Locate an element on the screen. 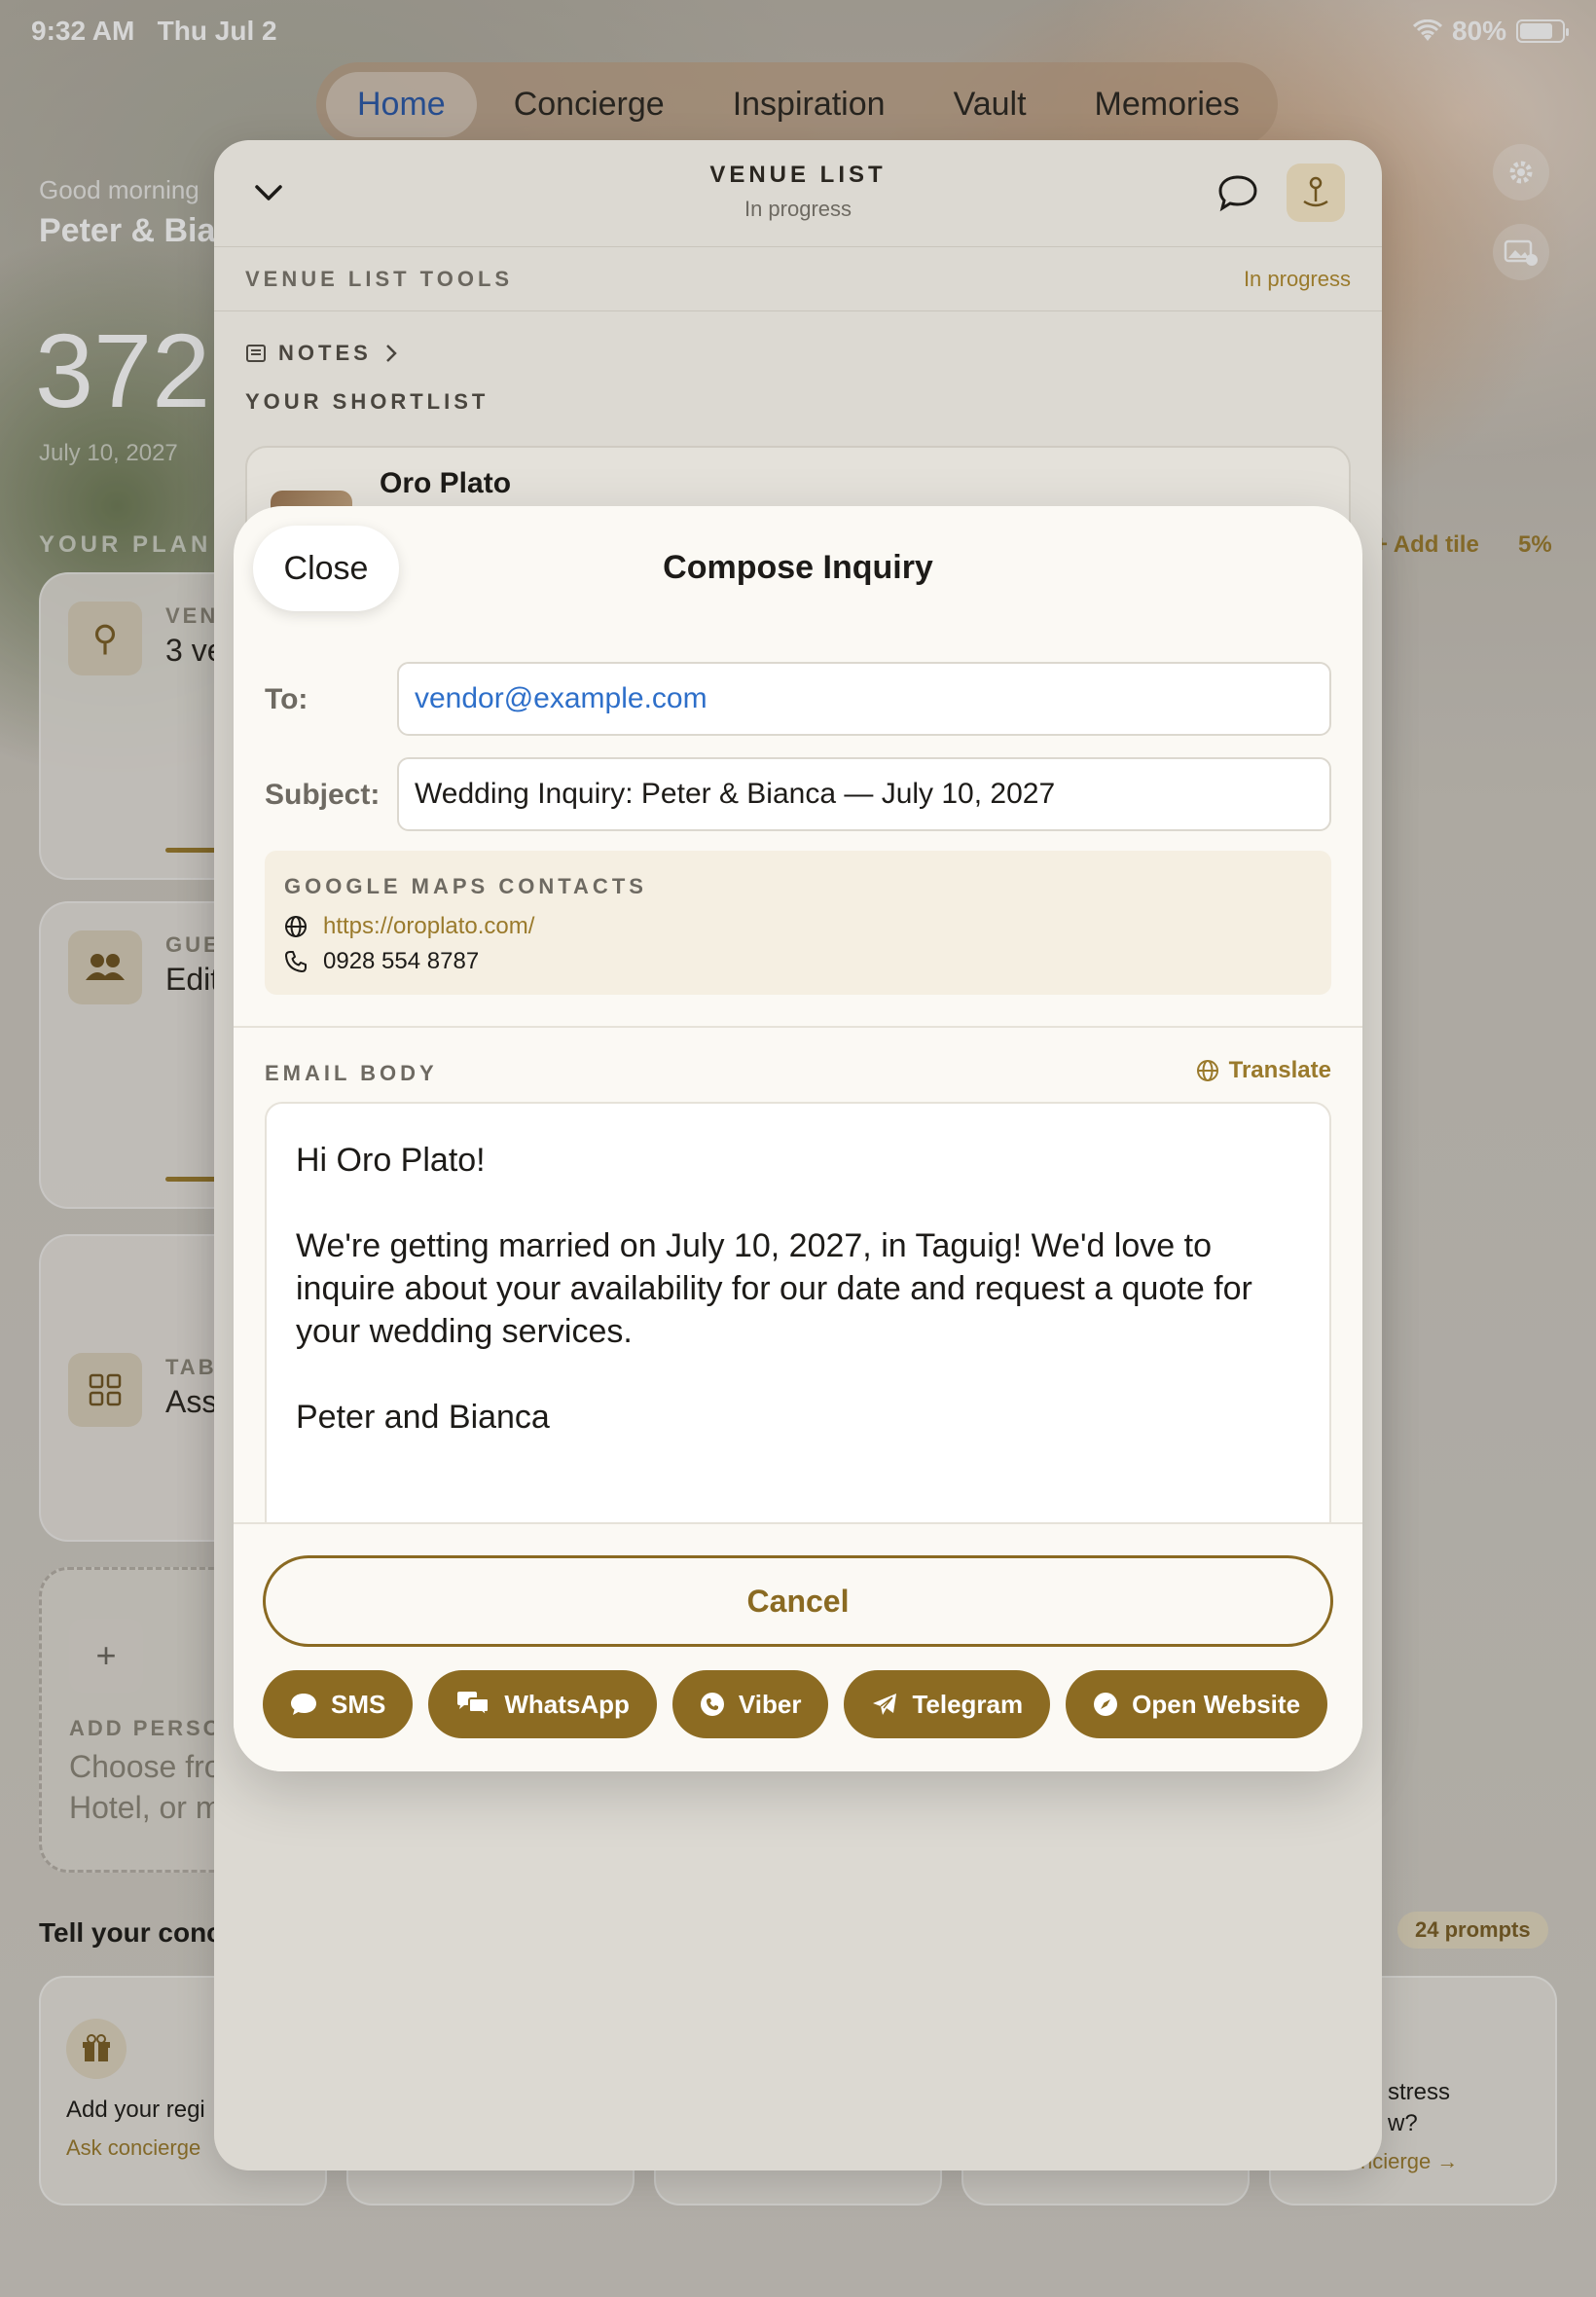  website-link: https://oroplato.com/ is located at coordinates (429, 926).